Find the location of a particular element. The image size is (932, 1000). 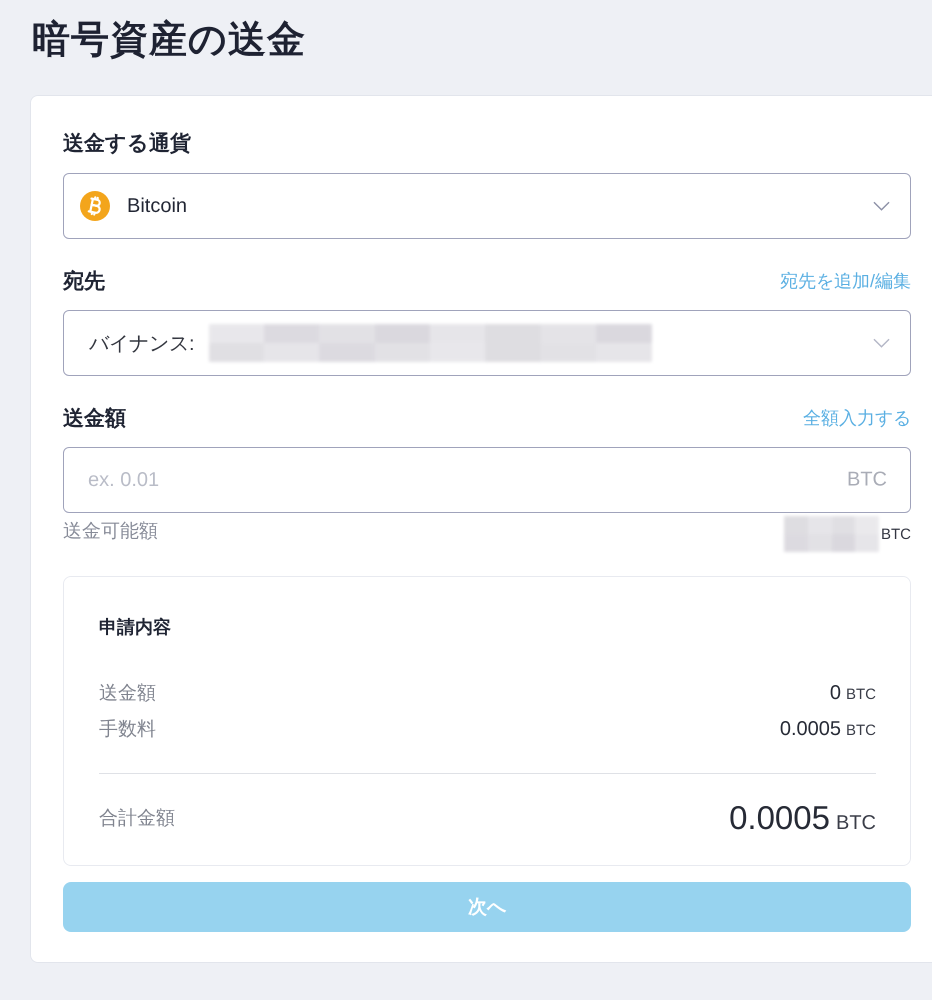

summary-label: 手数料 is located at coordinates (127, 730).